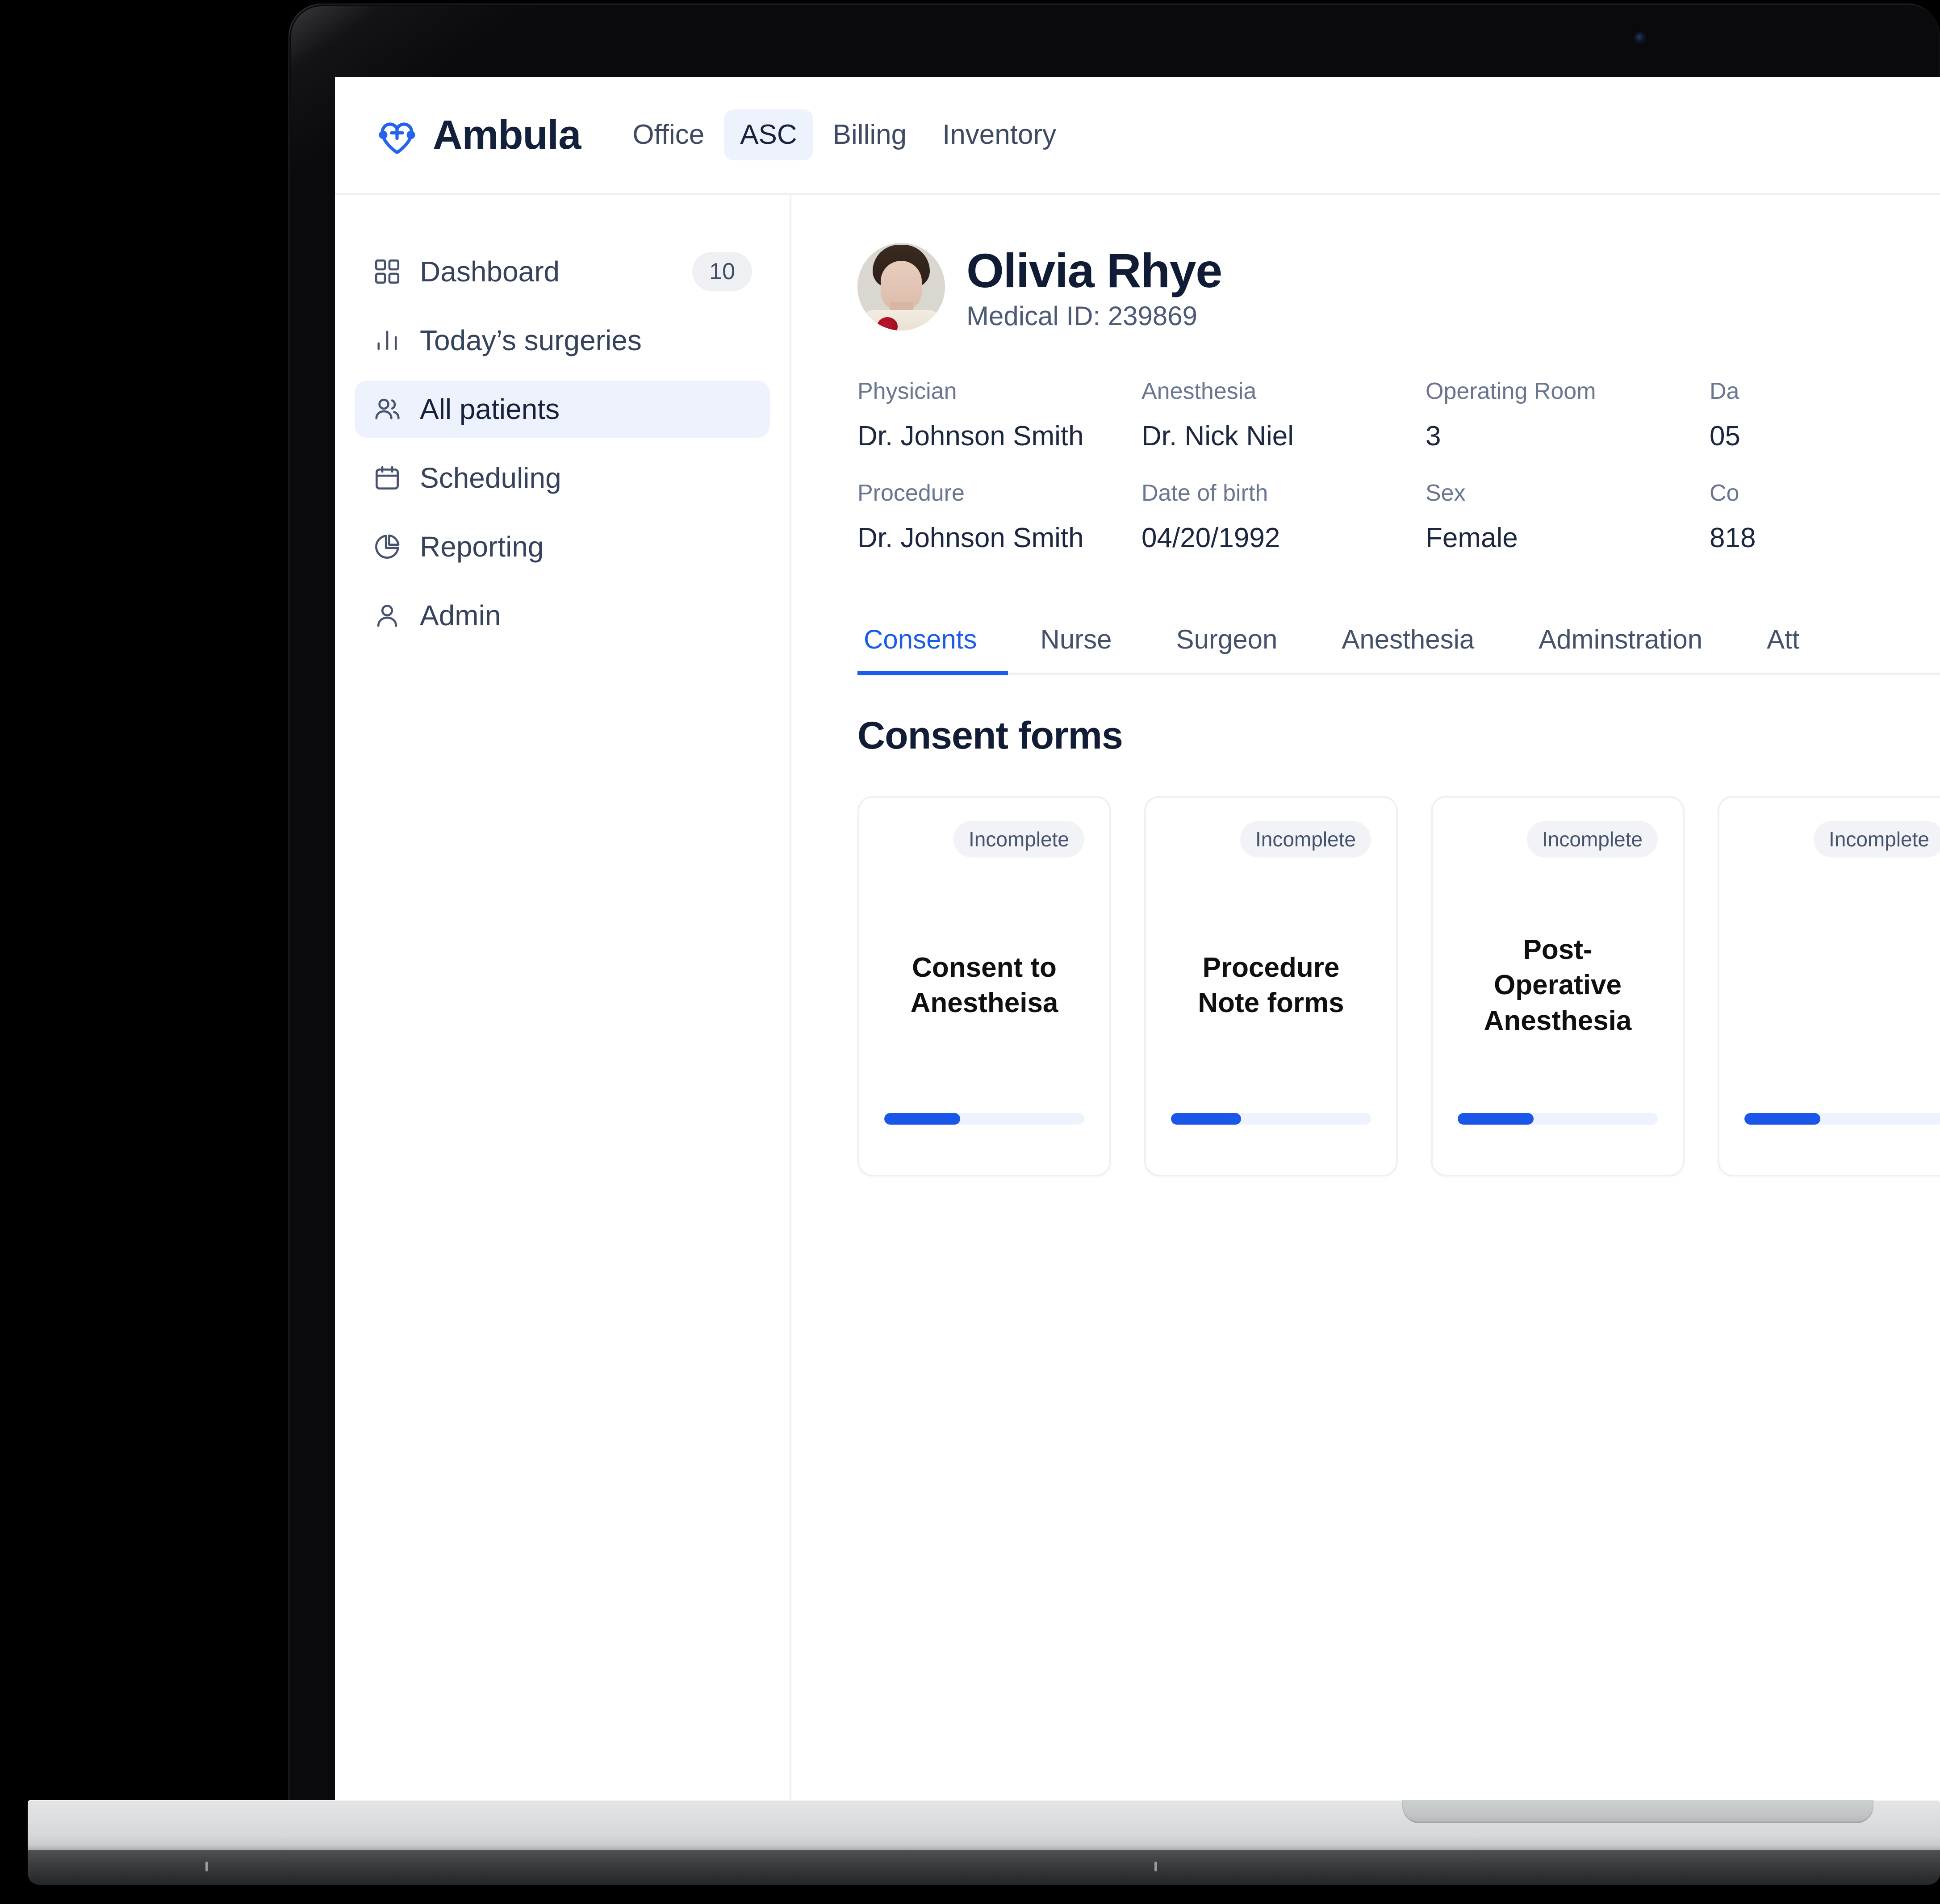 The image size is (1940, 1904). I want to click on pie-chart-icon, so click(387, 546).